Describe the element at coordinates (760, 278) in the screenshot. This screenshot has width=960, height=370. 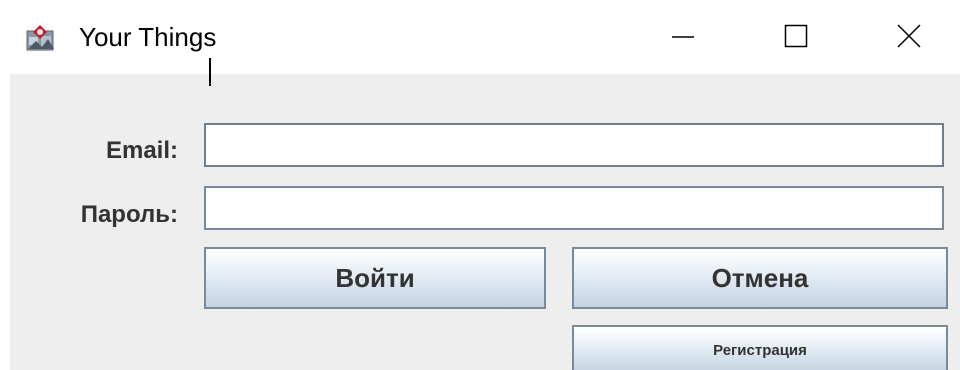
I see `cancel-button: Отмена` at that location.